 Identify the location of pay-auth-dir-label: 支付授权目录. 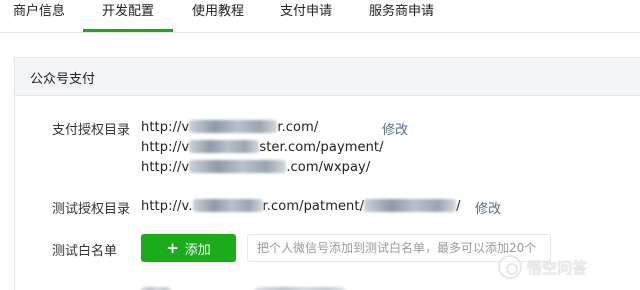
(91, 130).